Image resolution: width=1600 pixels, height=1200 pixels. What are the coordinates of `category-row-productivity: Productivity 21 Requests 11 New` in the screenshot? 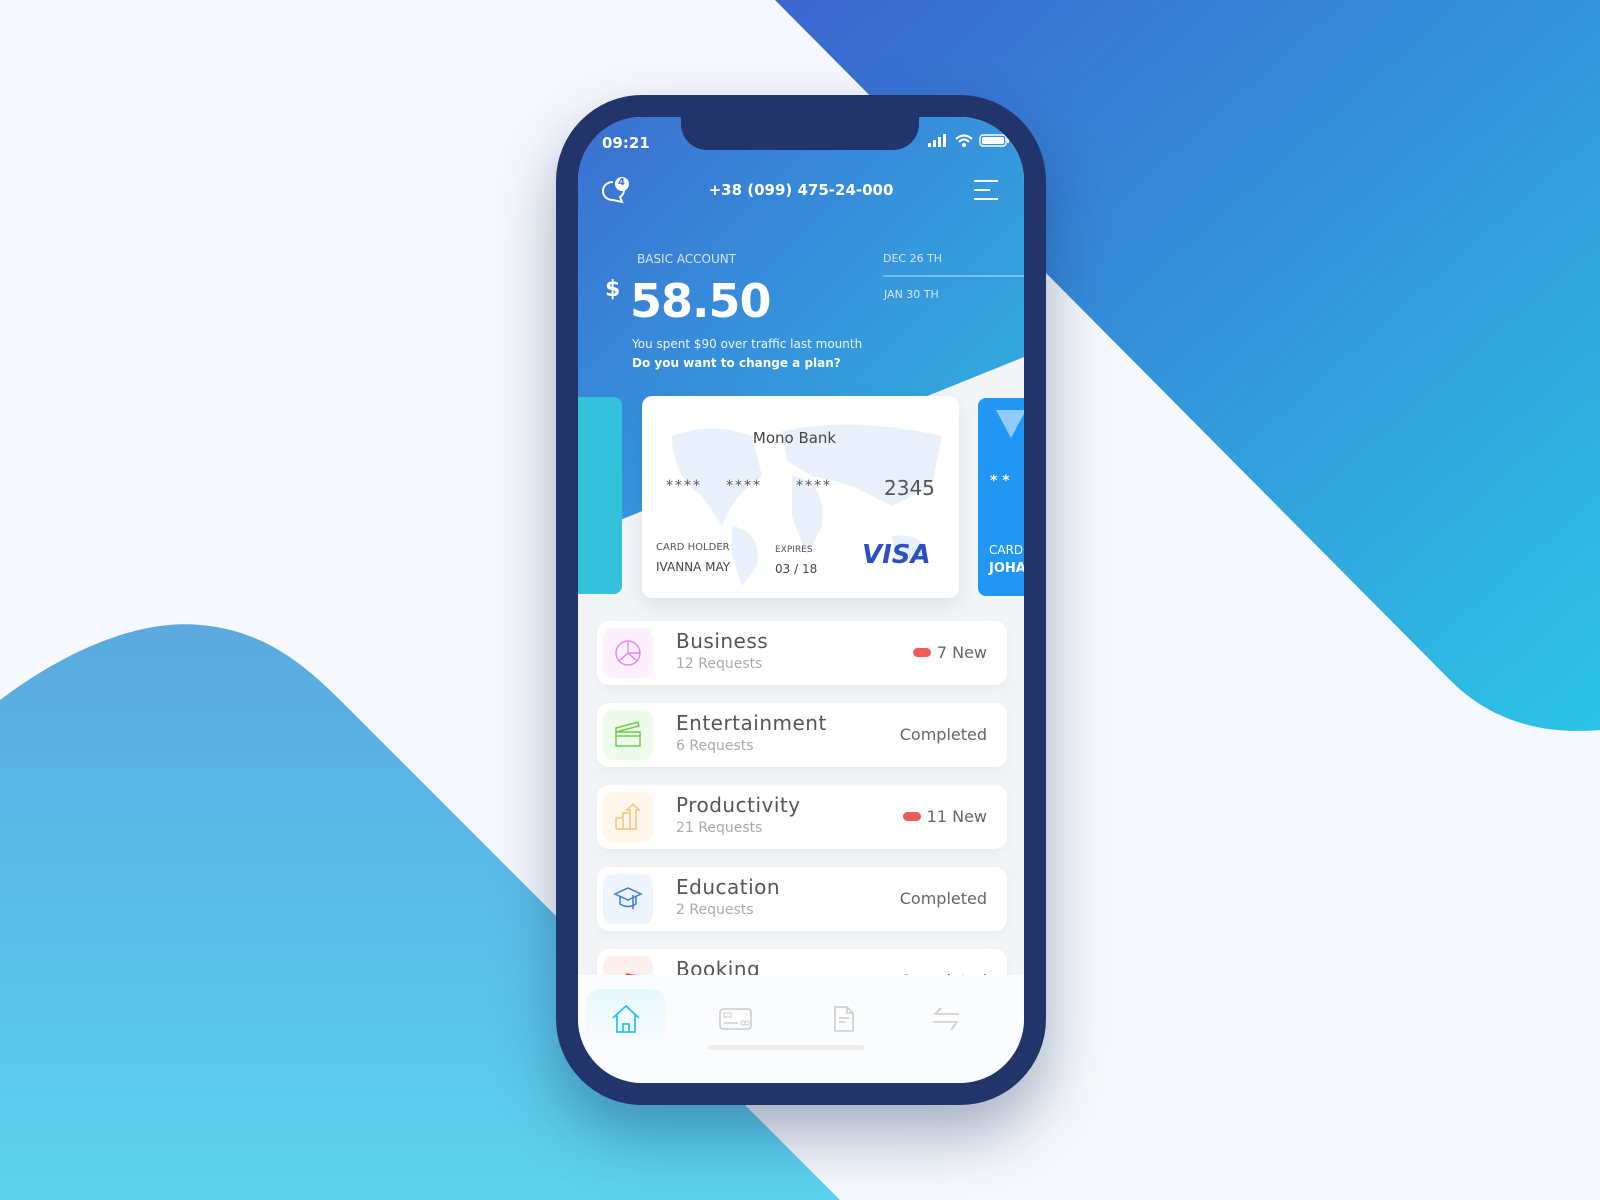 It's located at (802, 817).